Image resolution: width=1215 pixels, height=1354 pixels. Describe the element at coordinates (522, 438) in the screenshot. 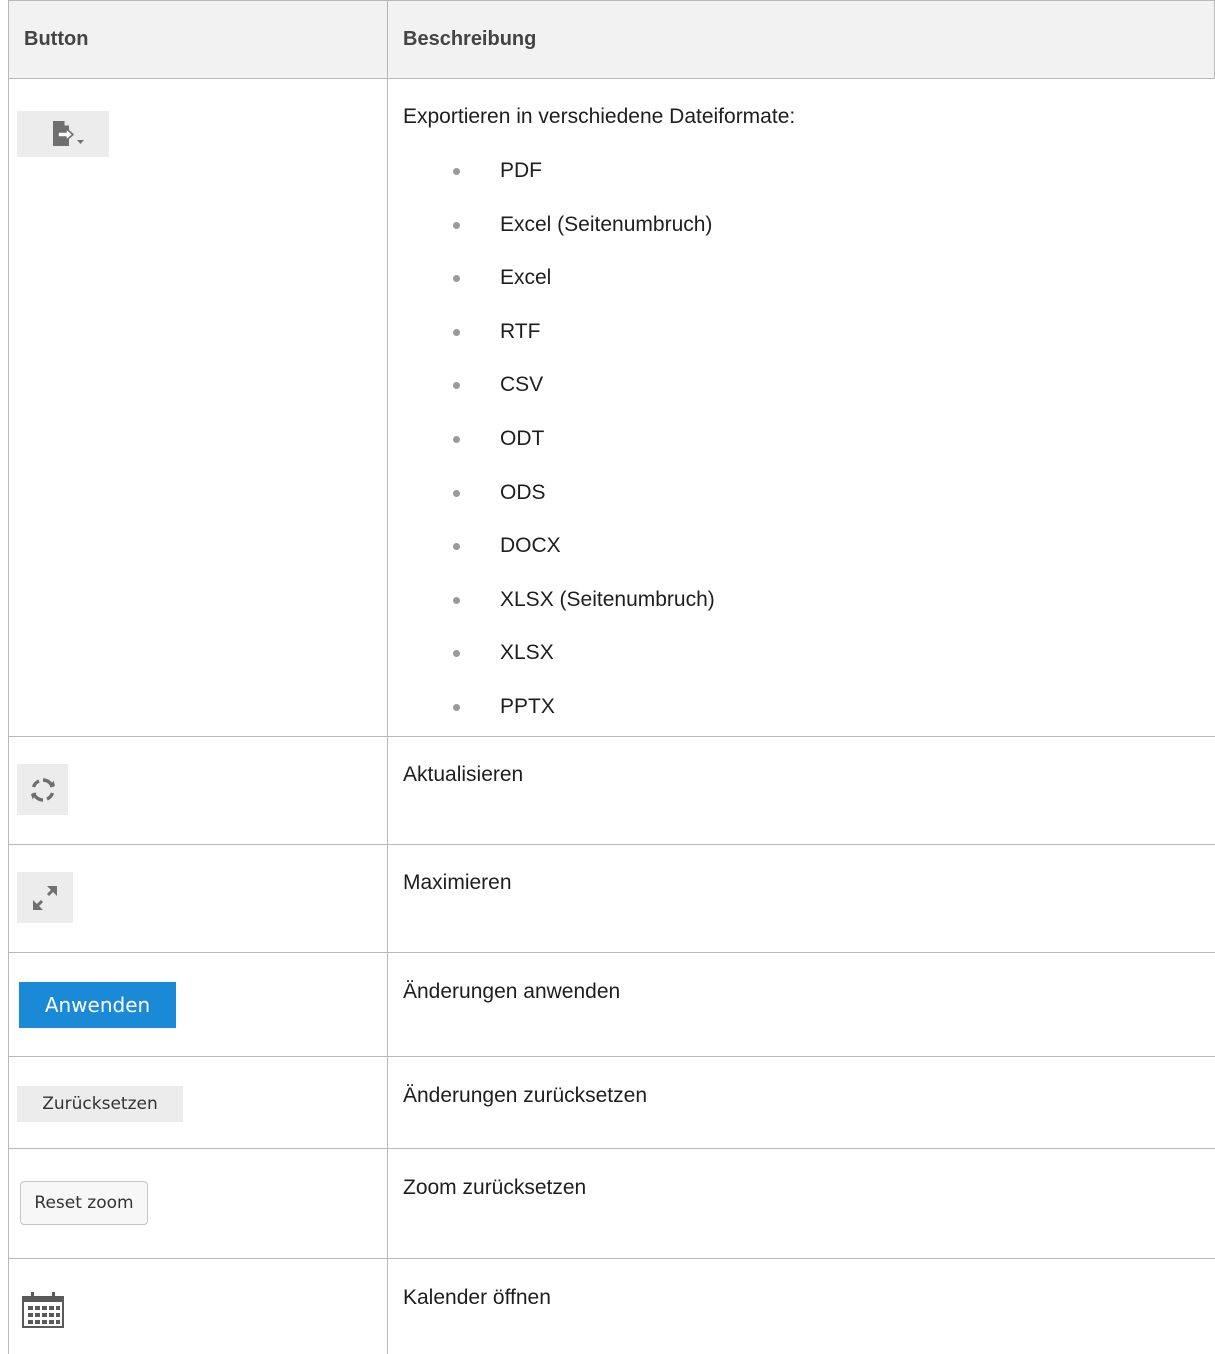

I see `format-label: ODT` at that location.